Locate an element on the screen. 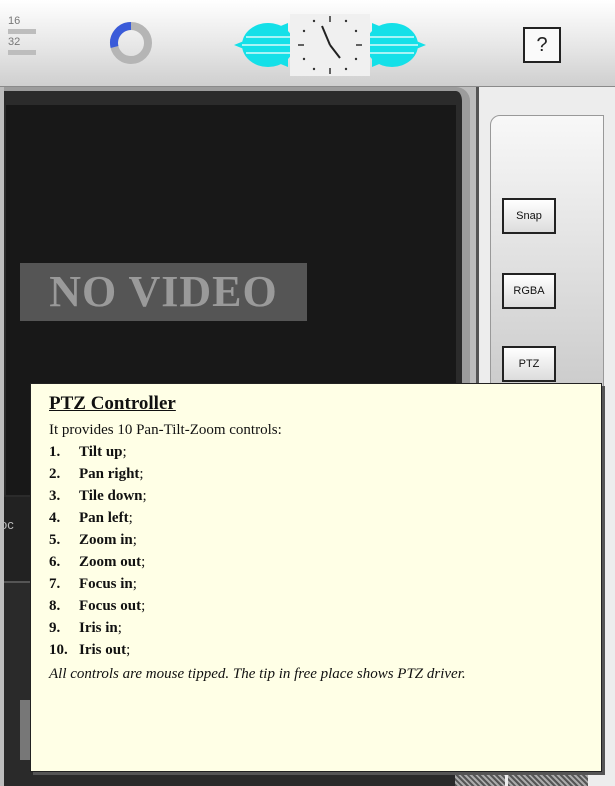 The width and height of the screenshot is (615, 786). ptz-button: PTZ is located at coordinates (529, 364).